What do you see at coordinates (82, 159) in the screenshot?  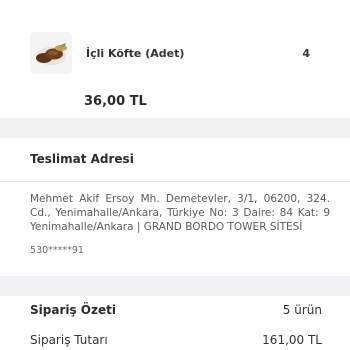 I see `delivery-title: Teslimat Adresi` at bounding box center [82, 159].